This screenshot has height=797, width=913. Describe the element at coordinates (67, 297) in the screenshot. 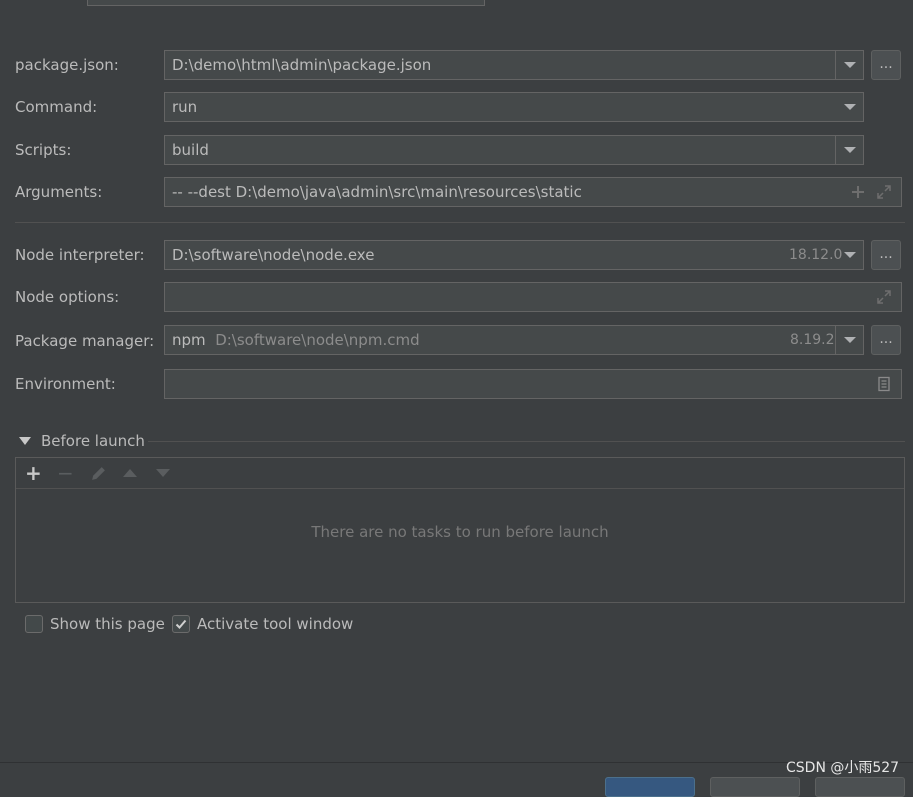

I see `node-options-label: Node options:` at that location.